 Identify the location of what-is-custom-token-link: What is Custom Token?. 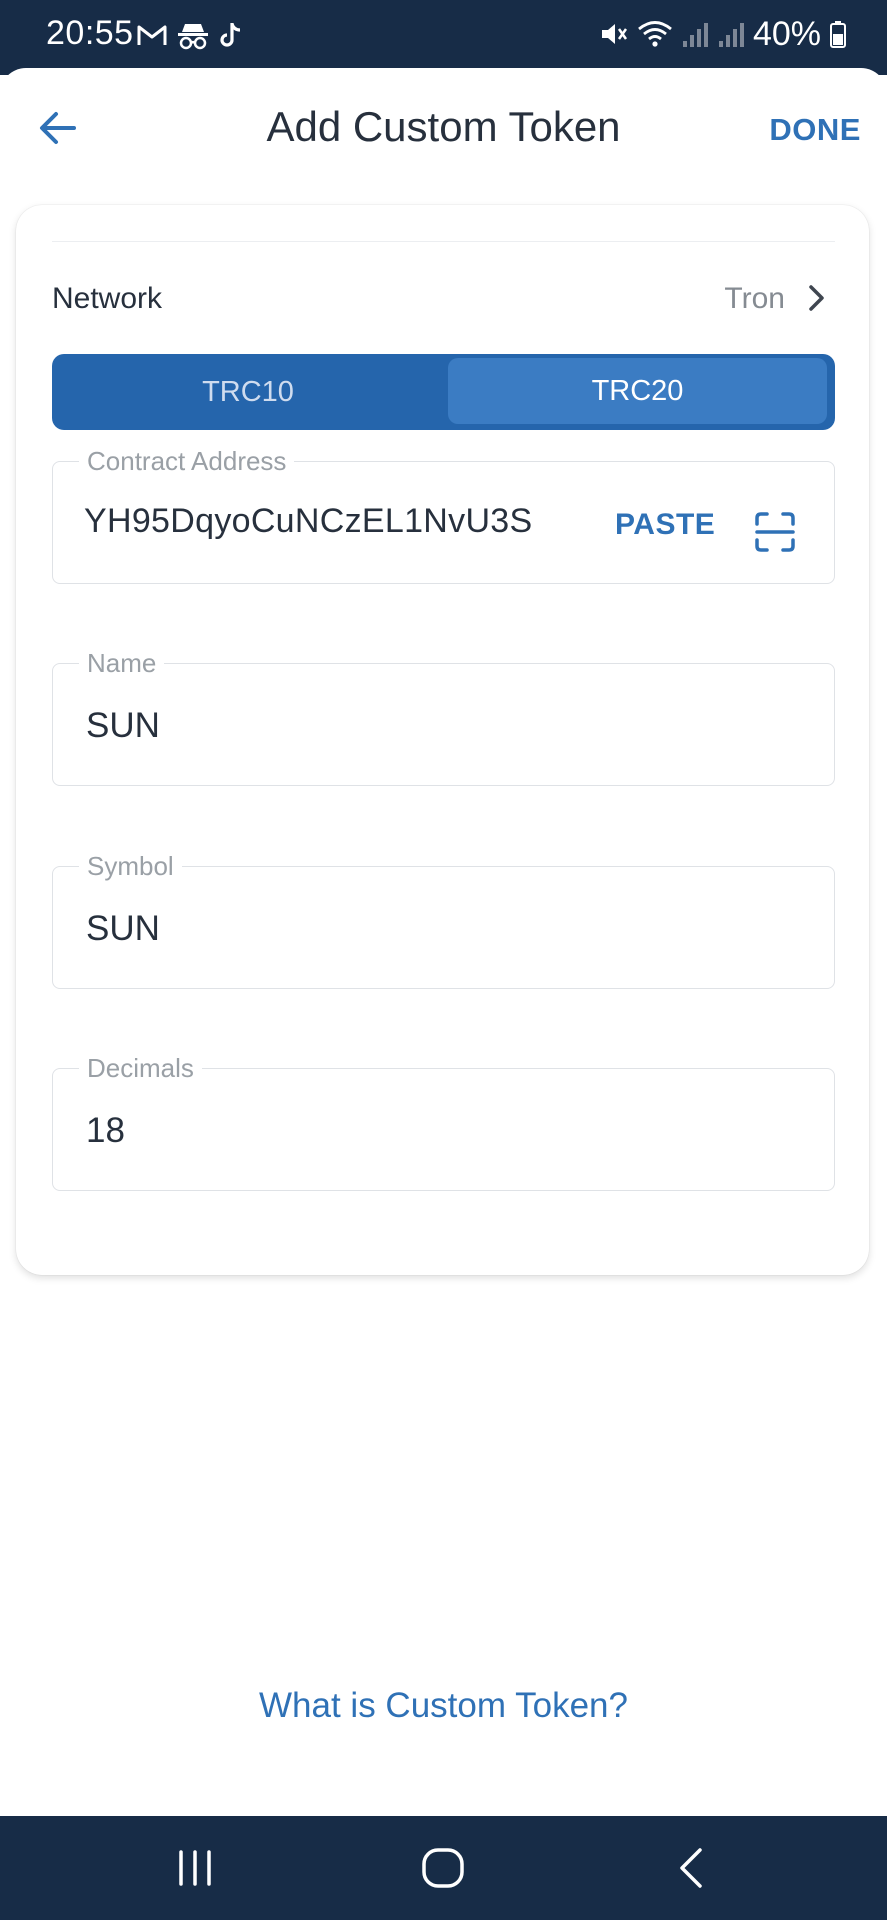
(443, 1706).